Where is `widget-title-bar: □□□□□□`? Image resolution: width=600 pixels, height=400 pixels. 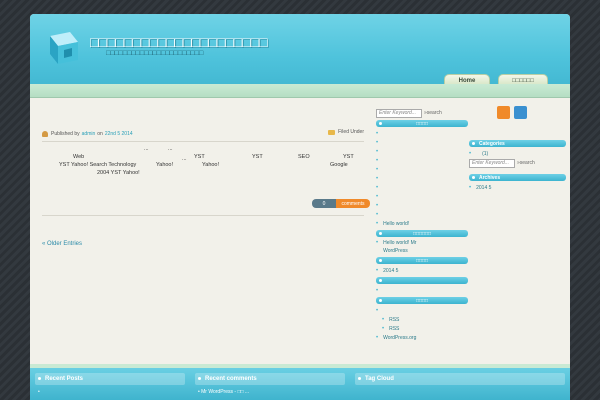
widget-title-bar: □□□□□□ is located at coordinates (422, 233).